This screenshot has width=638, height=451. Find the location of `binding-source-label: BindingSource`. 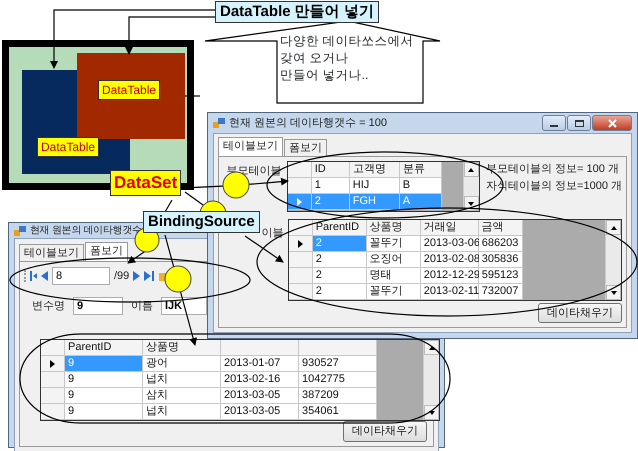

binding-source-label: BindingSource is located at coordinates (201, 222).